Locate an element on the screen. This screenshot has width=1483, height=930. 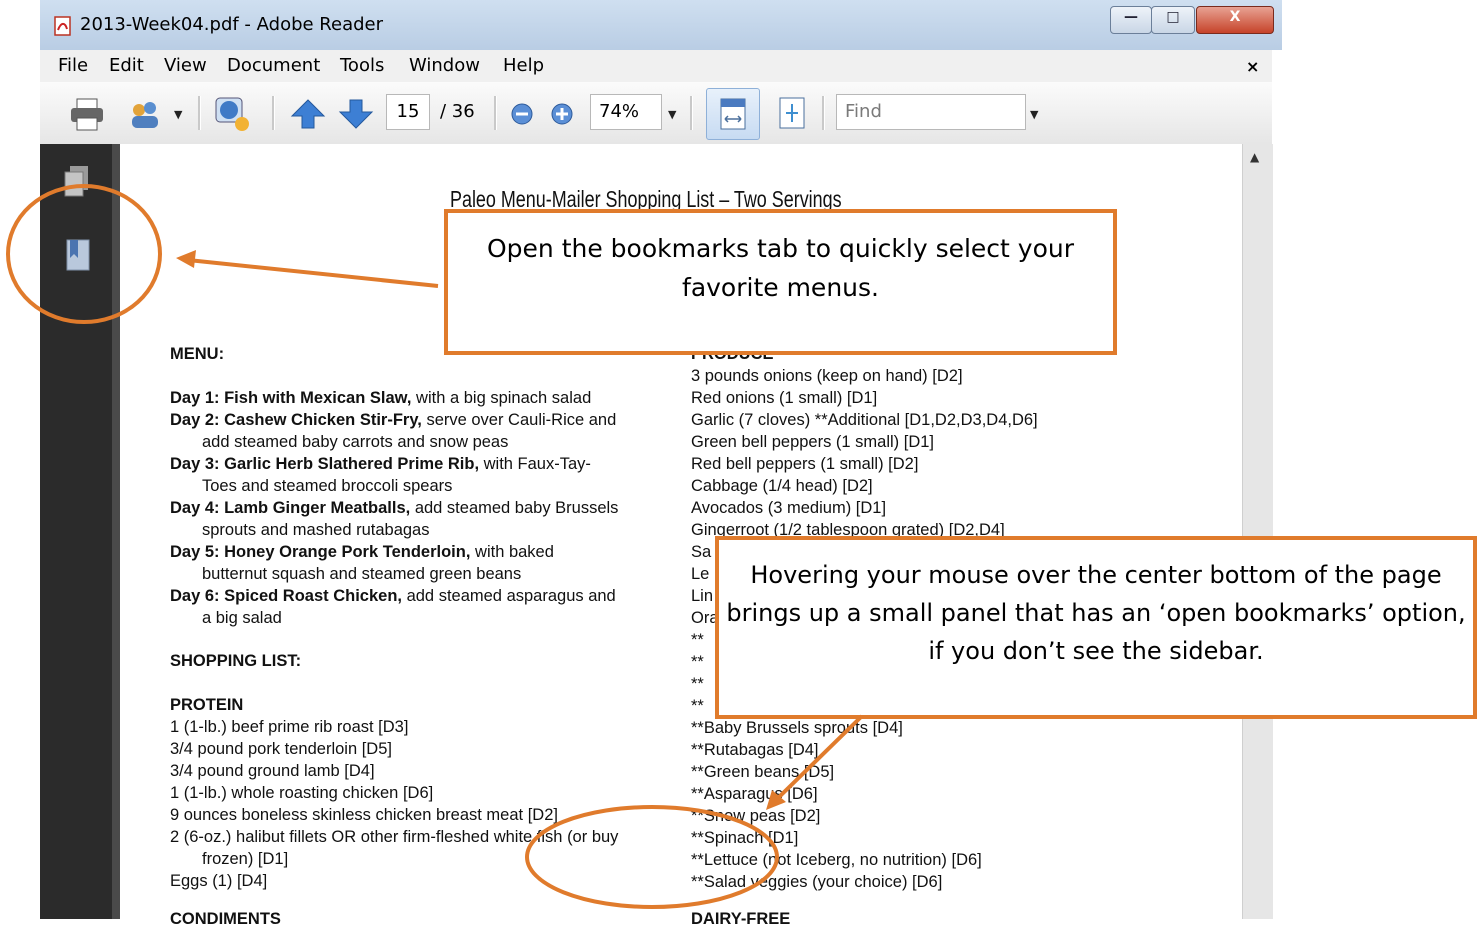
page-bottom-highlight is located at coordinates (652, 857).